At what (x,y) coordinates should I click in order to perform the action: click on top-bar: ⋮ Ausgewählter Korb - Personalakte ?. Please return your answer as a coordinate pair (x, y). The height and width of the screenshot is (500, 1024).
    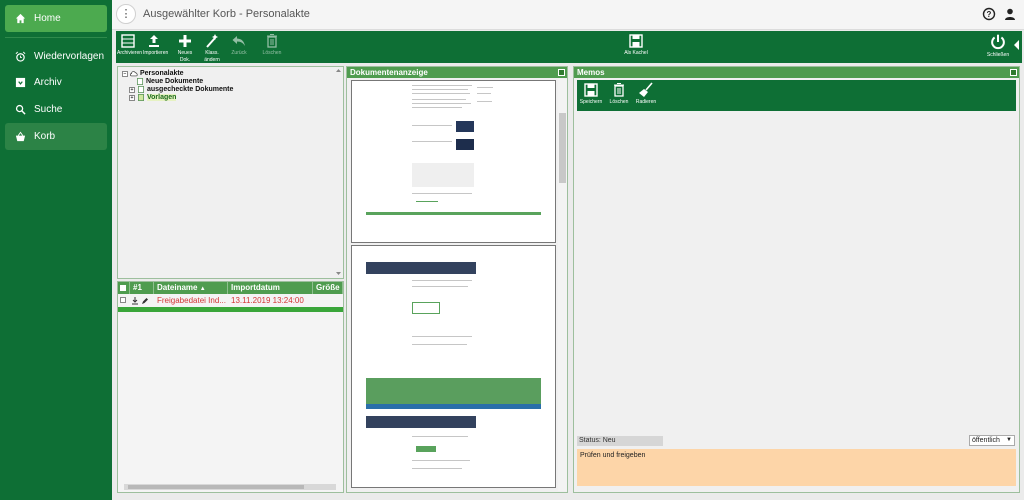
    Looking at the image, I should click on (568, 15).